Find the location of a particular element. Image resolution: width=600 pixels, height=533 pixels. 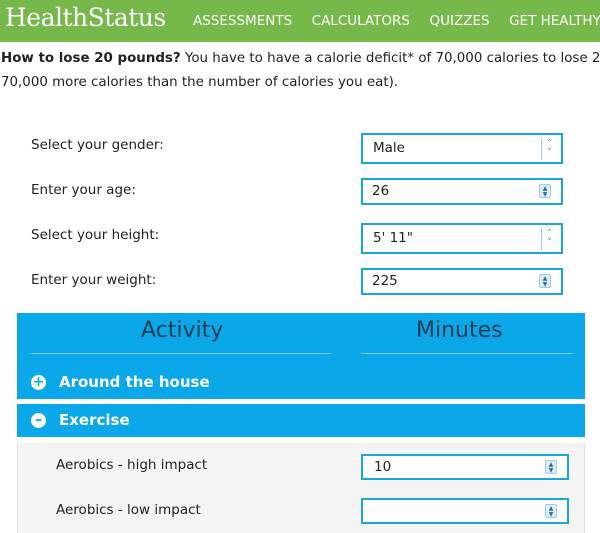

minutes-input-aerobics-low: ▲ ▼ is located at coordinates (465, 511).